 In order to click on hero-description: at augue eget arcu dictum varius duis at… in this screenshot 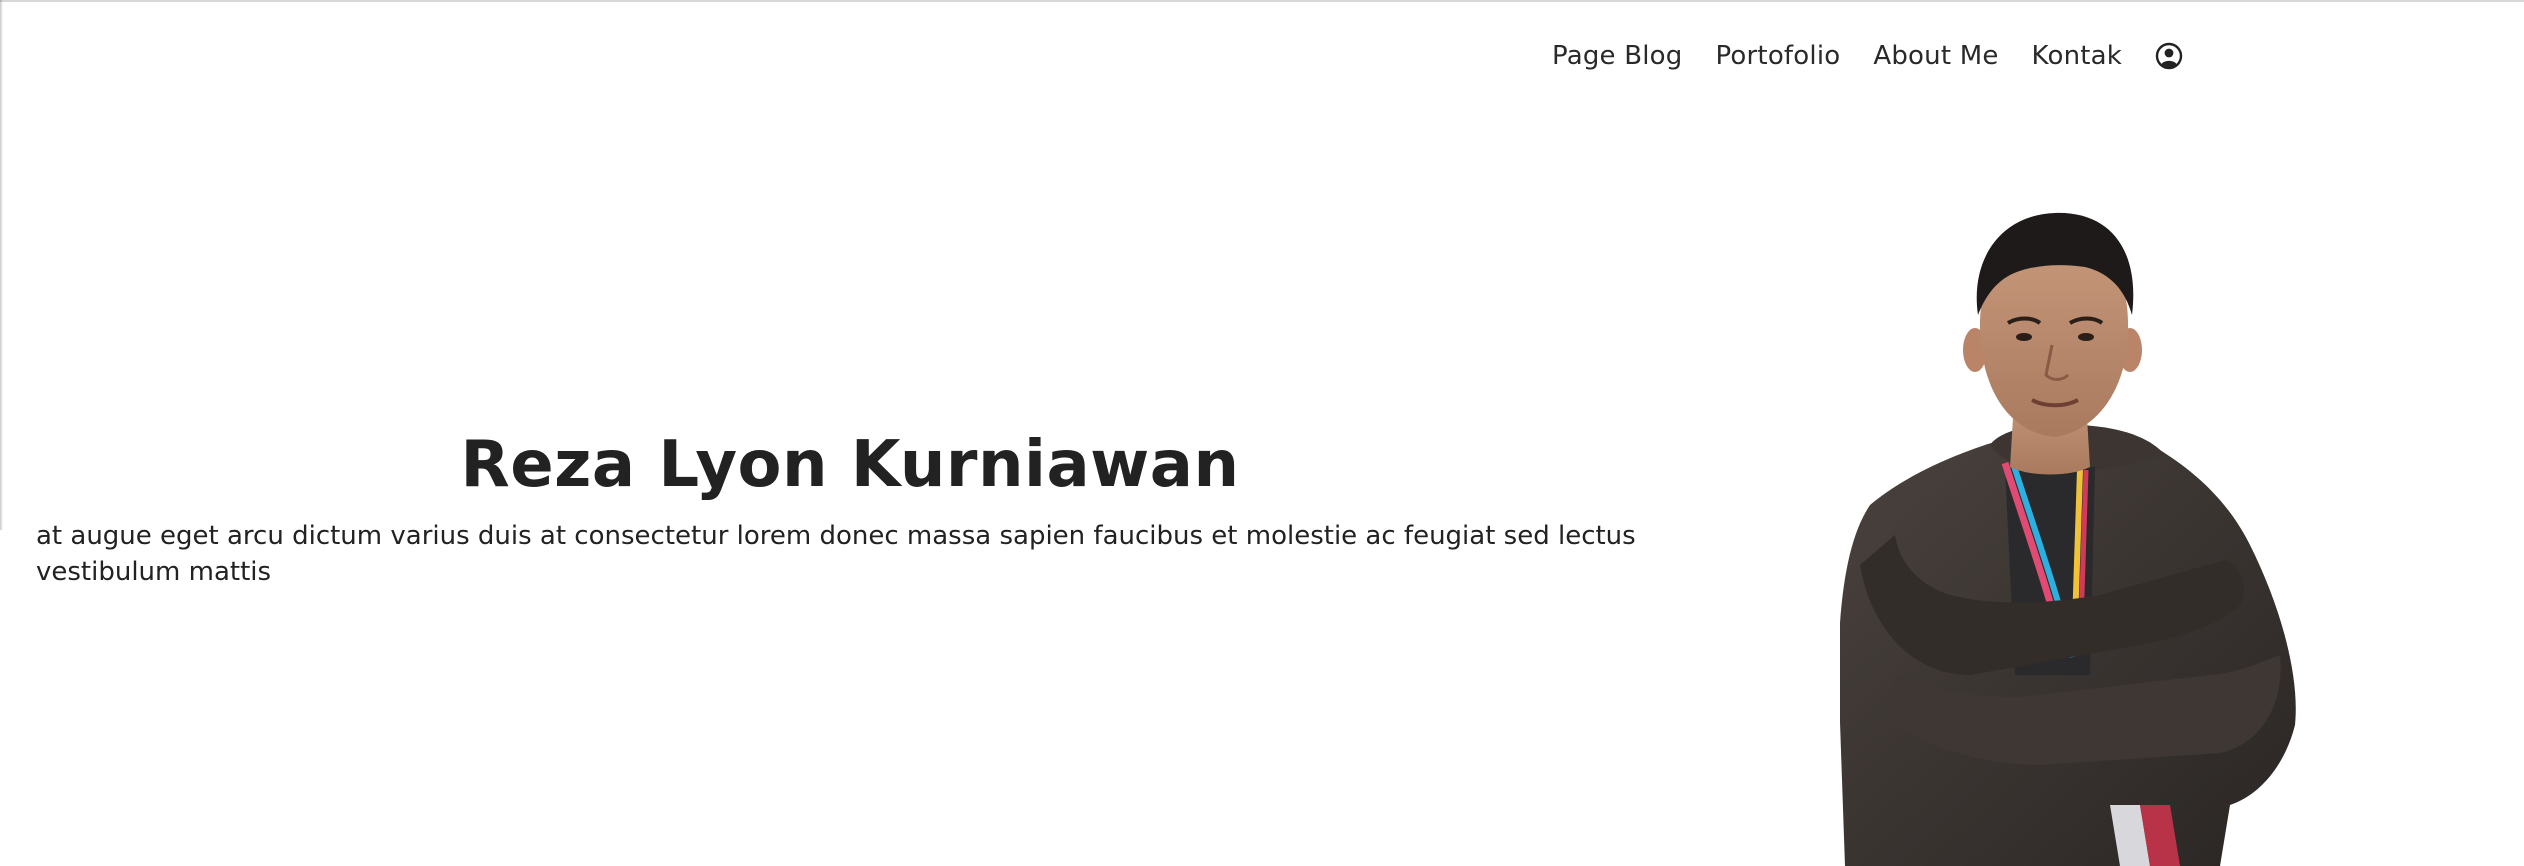, I will do `click(836, 554)`.